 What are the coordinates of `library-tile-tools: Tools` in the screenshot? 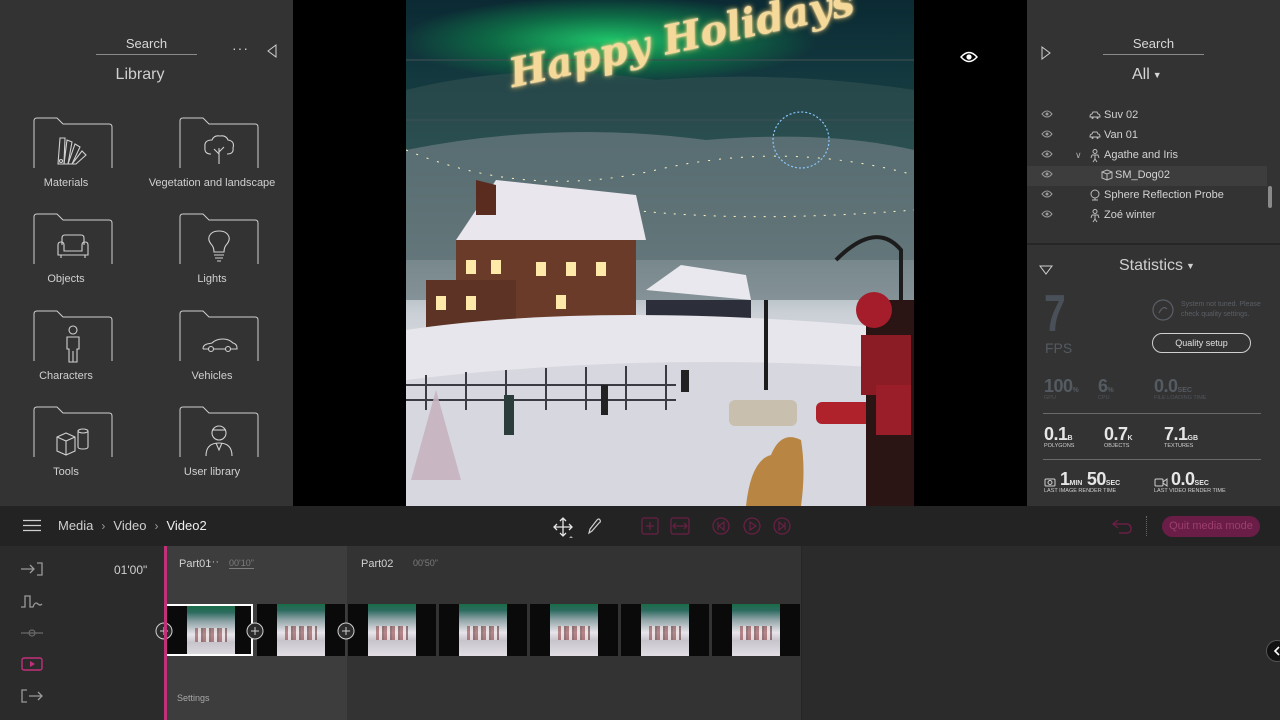 It's located at (66, 443).